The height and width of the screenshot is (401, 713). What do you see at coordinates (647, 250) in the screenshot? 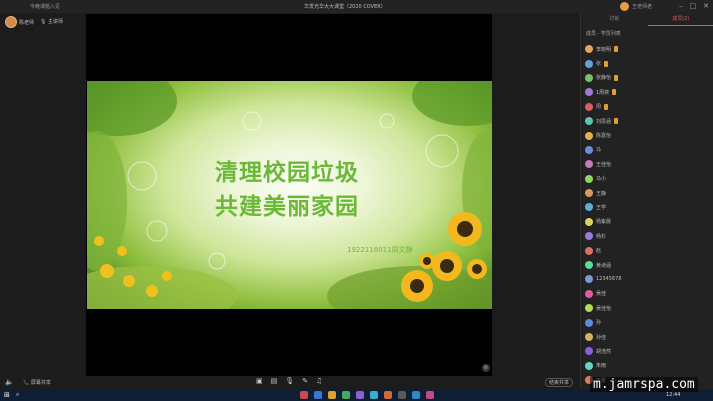
I see `member-list-item: 赵` at bounding box center [647, 250].